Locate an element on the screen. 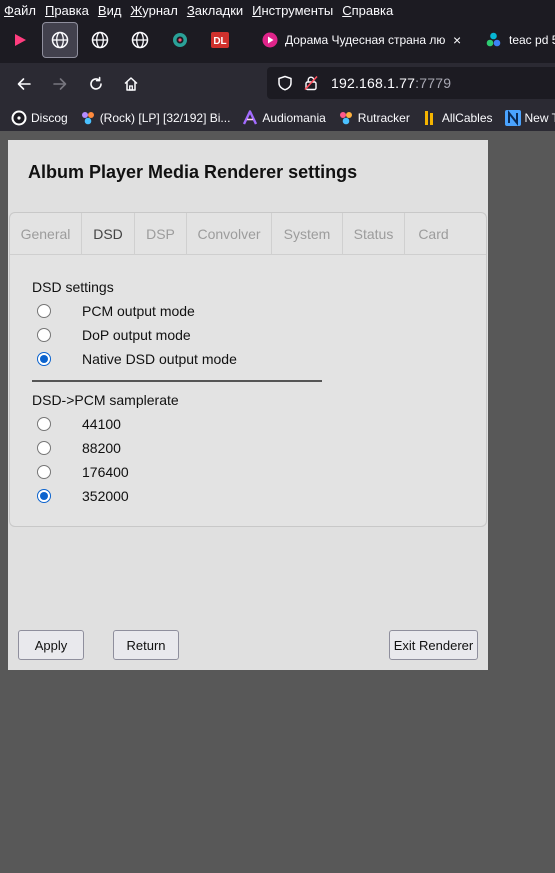 This screenshot has height=873, width=555. pinned-tab-site is located at coordinates (180, 40).